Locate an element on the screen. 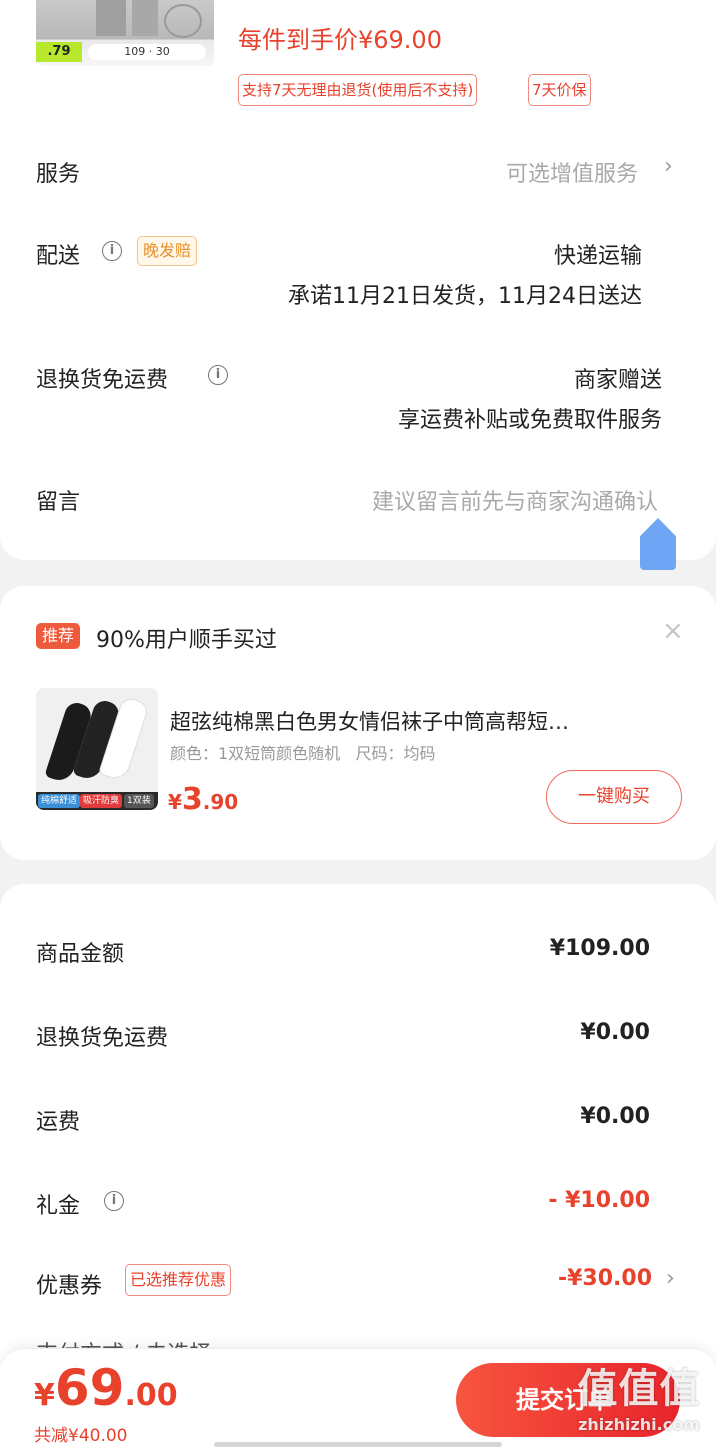 Image resolution: width=716 pixels, height=1453 pixels. price-decimal: .90 is located at coordinates (220, 802).